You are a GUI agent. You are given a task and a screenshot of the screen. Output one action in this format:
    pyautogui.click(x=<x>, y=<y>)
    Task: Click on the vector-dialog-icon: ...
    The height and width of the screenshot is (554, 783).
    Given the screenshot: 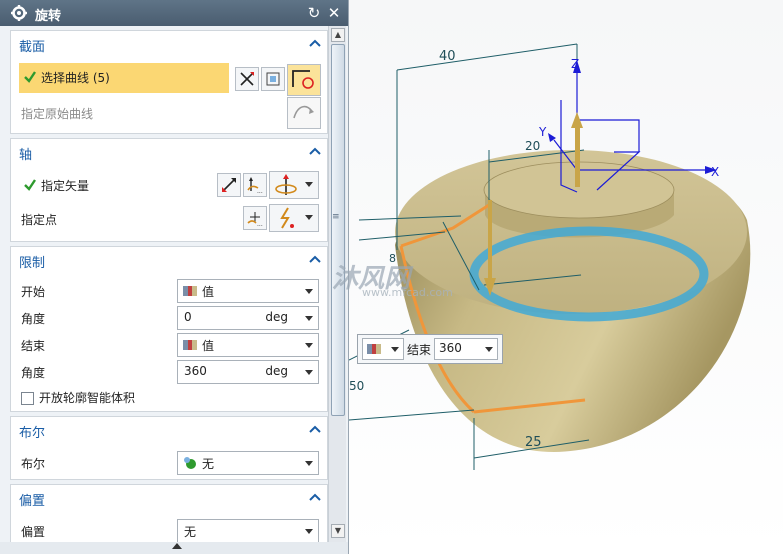 What is the action you would take?
    pyautogui.click(x=255, y=185)
    